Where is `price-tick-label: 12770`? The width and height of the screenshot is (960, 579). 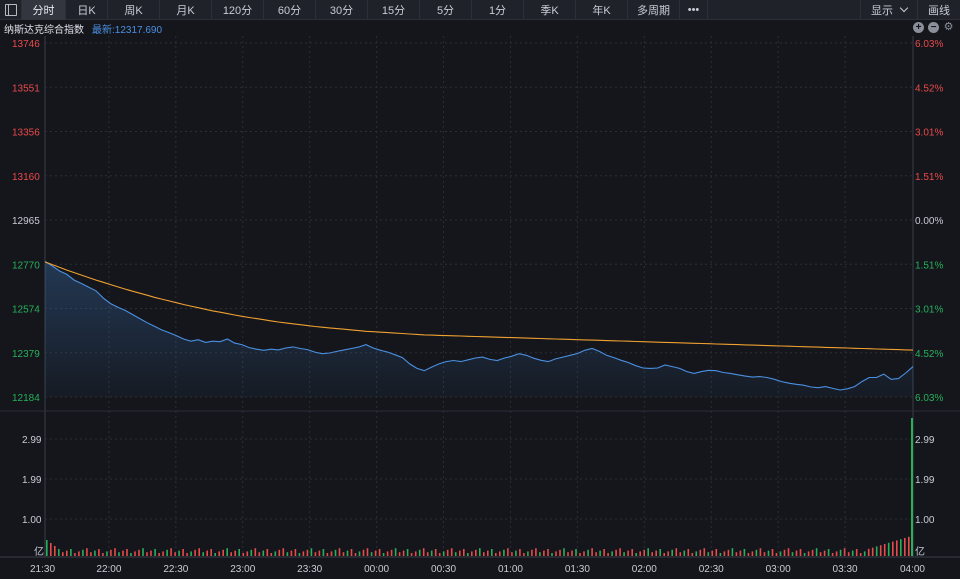
price-tick-label: 12770 is located at coordinates (26, 265).